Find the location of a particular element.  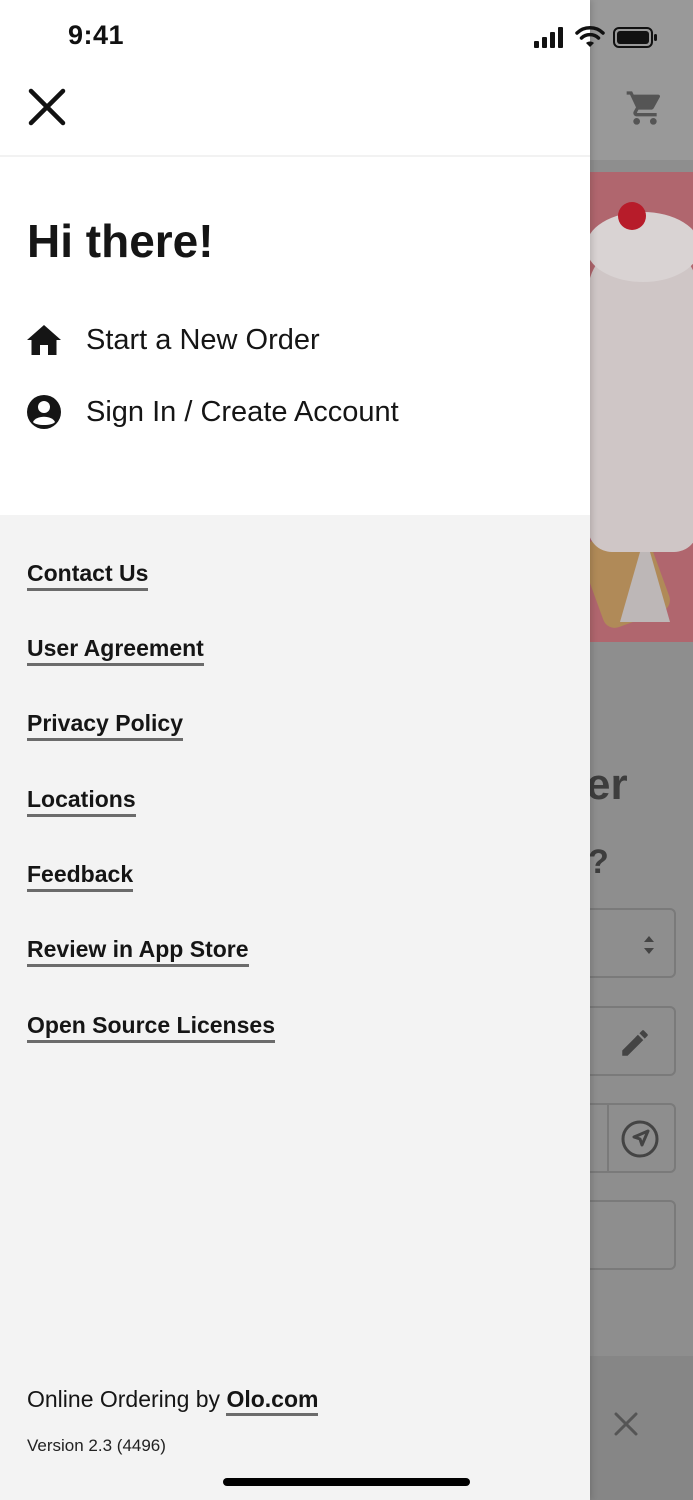

pencil-icon is located at coordinates (635, 1043).